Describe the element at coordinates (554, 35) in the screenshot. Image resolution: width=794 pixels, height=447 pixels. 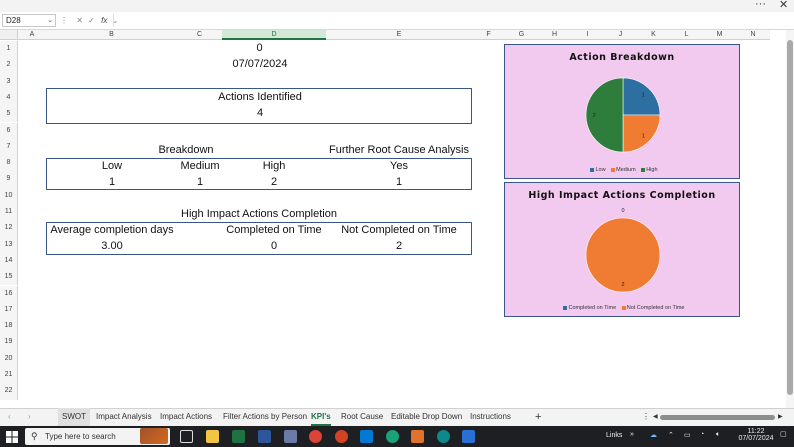
I see `col-header-h: H` at that location.